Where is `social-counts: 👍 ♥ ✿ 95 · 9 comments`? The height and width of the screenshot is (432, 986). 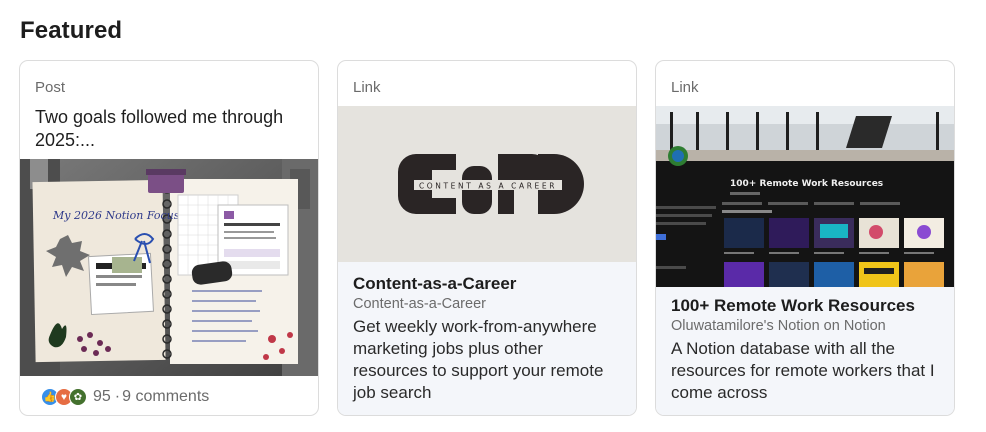
social-counts: 👍 ♥ ✿ 95 · 9 comments is located at coordinates (125, 397).